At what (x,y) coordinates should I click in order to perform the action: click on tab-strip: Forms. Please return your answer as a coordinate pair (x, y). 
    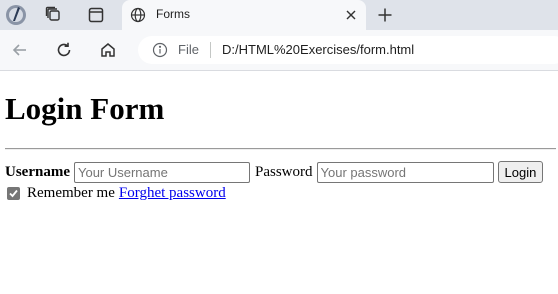
    Looking at the image, I should click on (279, 15).